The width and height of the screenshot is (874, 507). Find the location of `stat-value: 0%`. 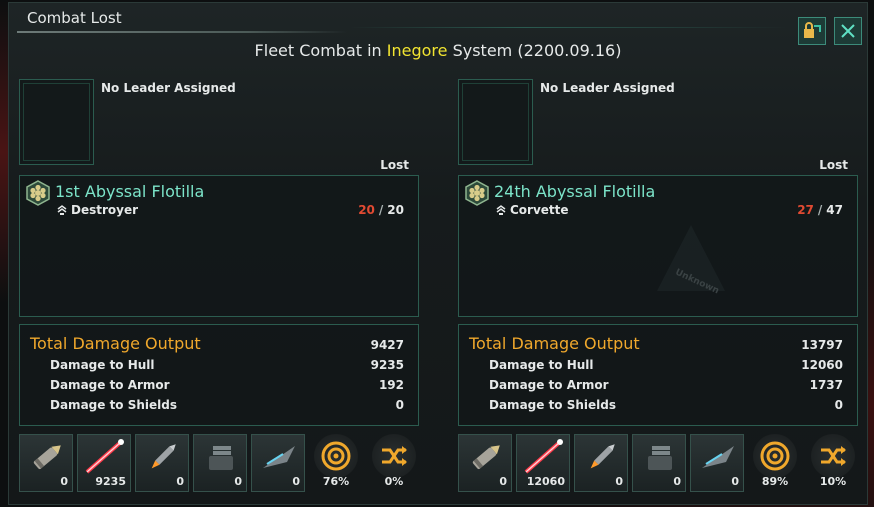

stat-value: 0% is located at coordinates (394, 481).